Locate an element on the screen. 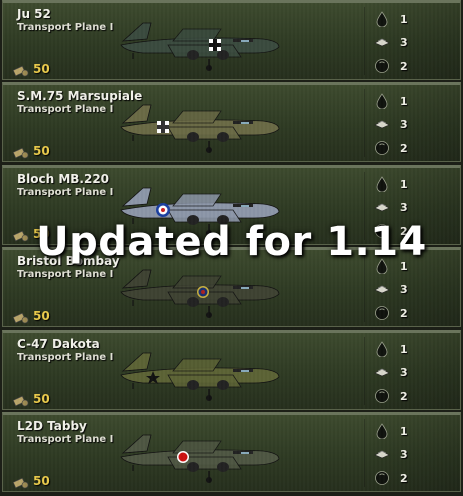  equipment-name: C-47 Dakota is located at coordinates (58, 344).